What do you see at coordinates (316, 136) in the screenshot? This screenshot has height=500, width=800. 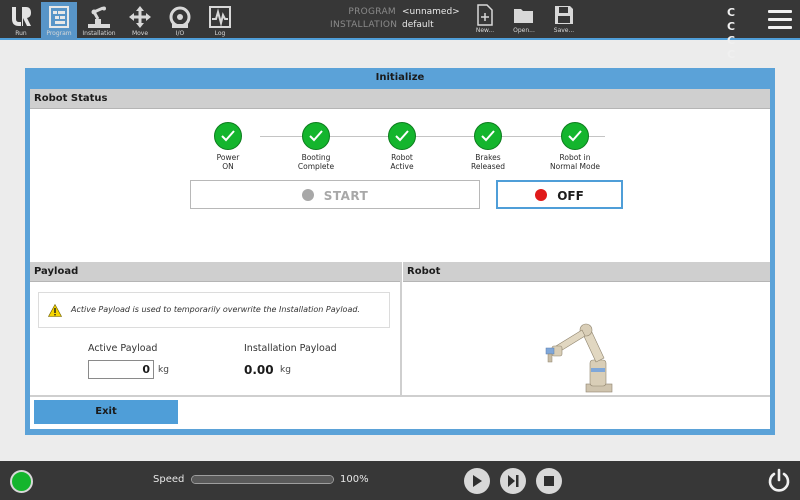 I see `booting-check-icon` at bounding box center [316, 136].